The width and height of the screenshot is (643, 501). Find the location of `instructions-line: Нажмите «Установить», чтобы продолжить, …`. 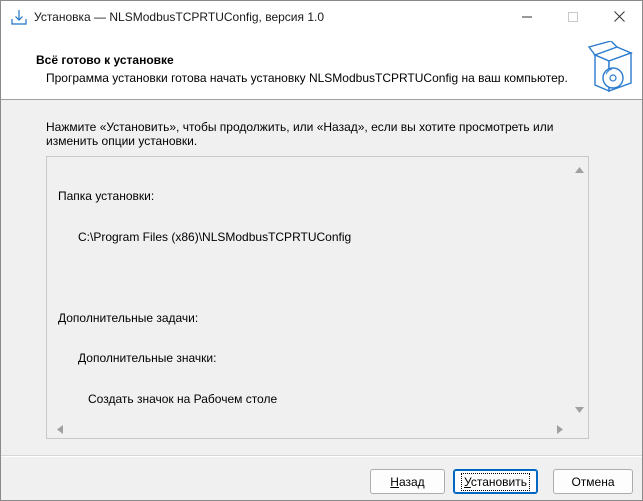

instructions-line: Нажмите «Установить», чтобы продолжить, … is located at coordinates (300, 127).